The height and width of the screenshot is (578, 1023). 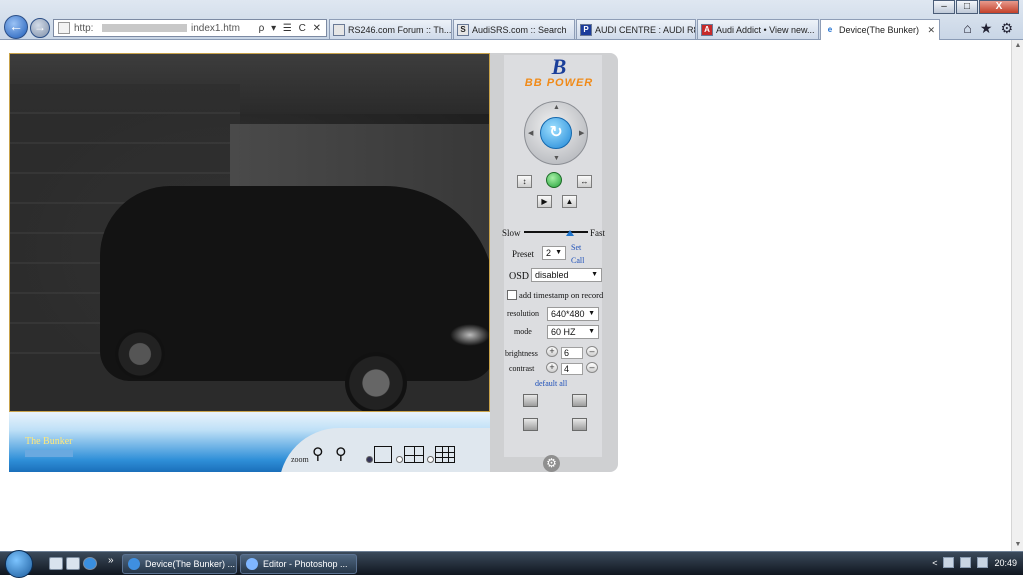 I want to click on maximize-button: □, so click(x=967, y=7).